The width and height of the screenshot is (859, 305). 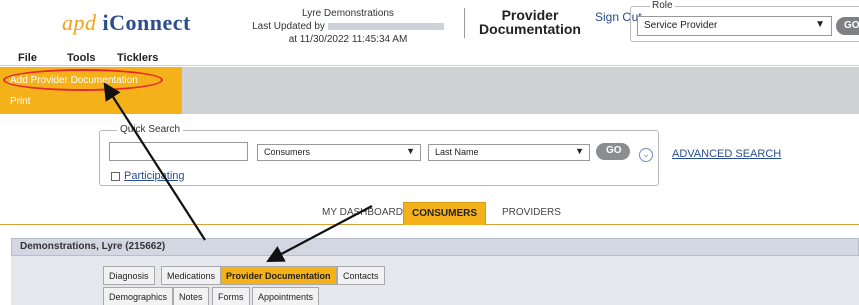 What do you see at coordinates (79, 22) in the screenshot?
I see `logo-apd-text: apd` at bounding box center [79, 22].